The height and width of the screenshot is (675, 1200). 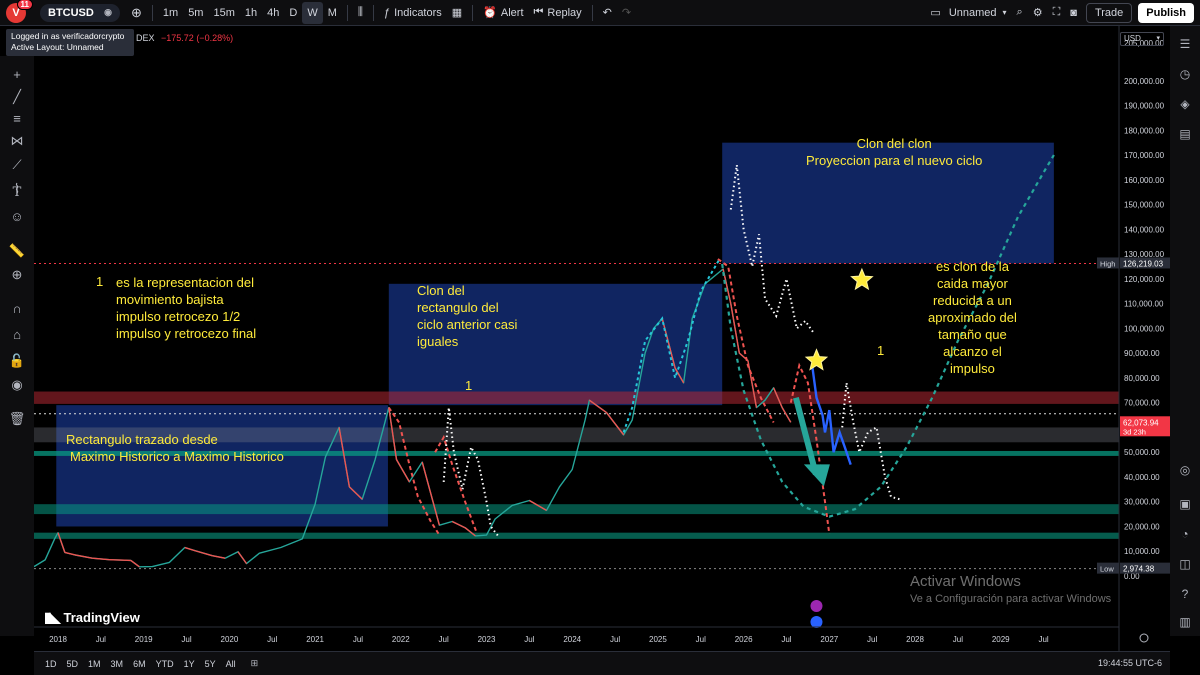 I want to click on legend-exchange: DEX, so click(x=145, y=38).